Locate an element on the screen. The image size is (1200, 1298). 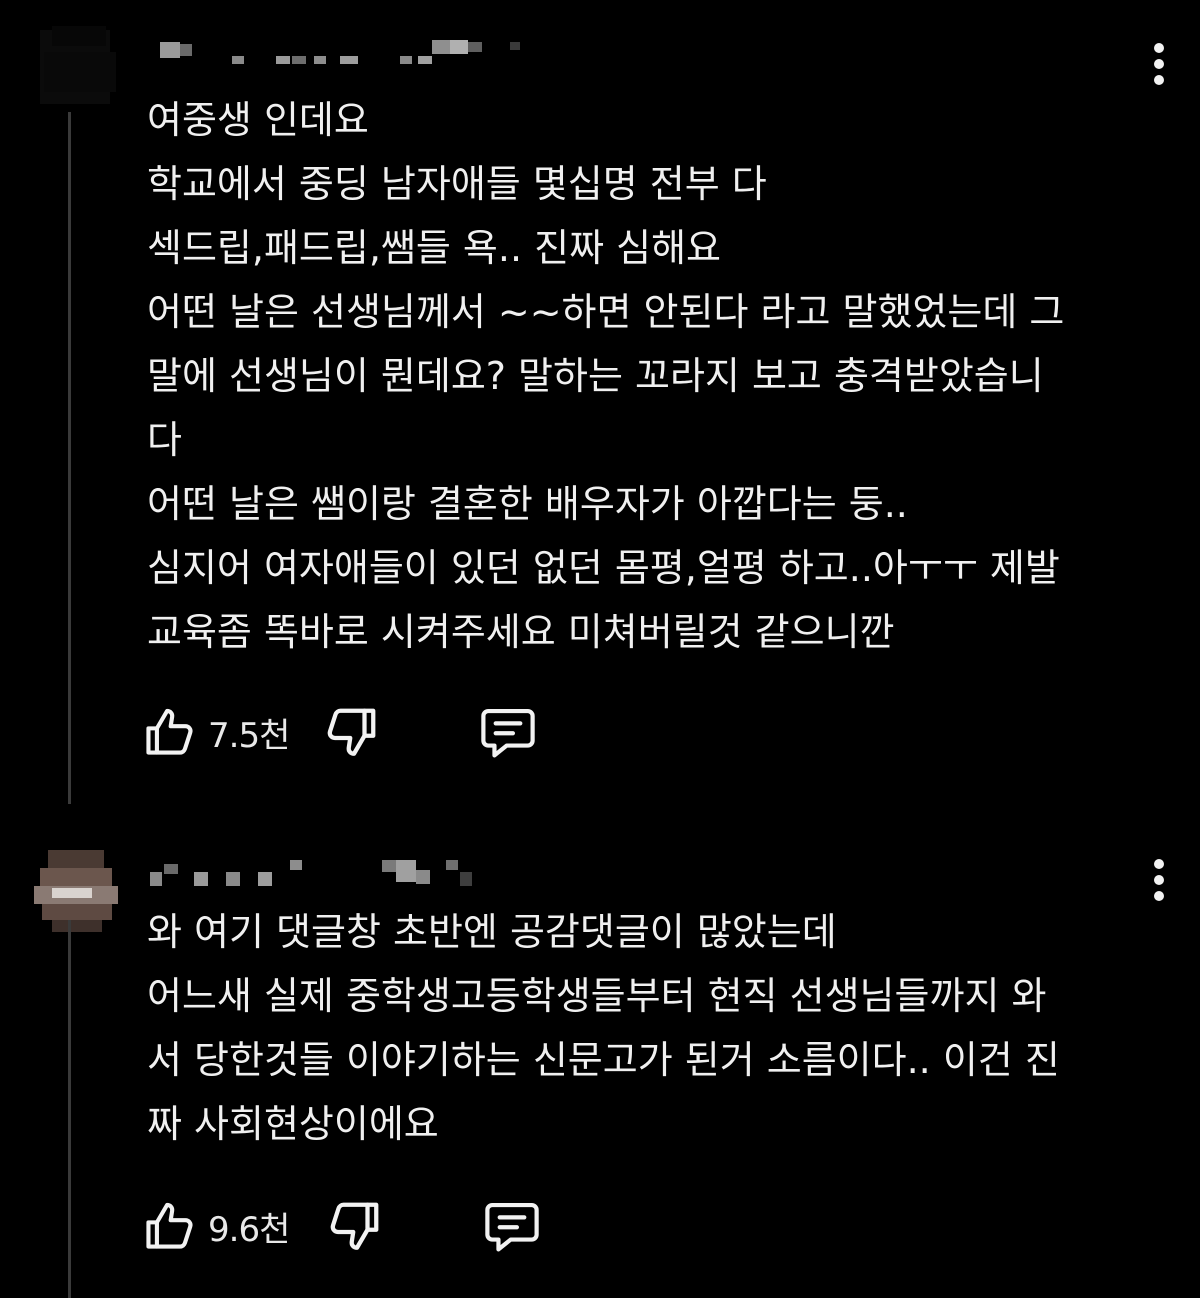
comment-line: 서 당한것들 이야기하는 신문고가 된거 소름이다.. 이건 진 is located at coordinates (603, 1060).